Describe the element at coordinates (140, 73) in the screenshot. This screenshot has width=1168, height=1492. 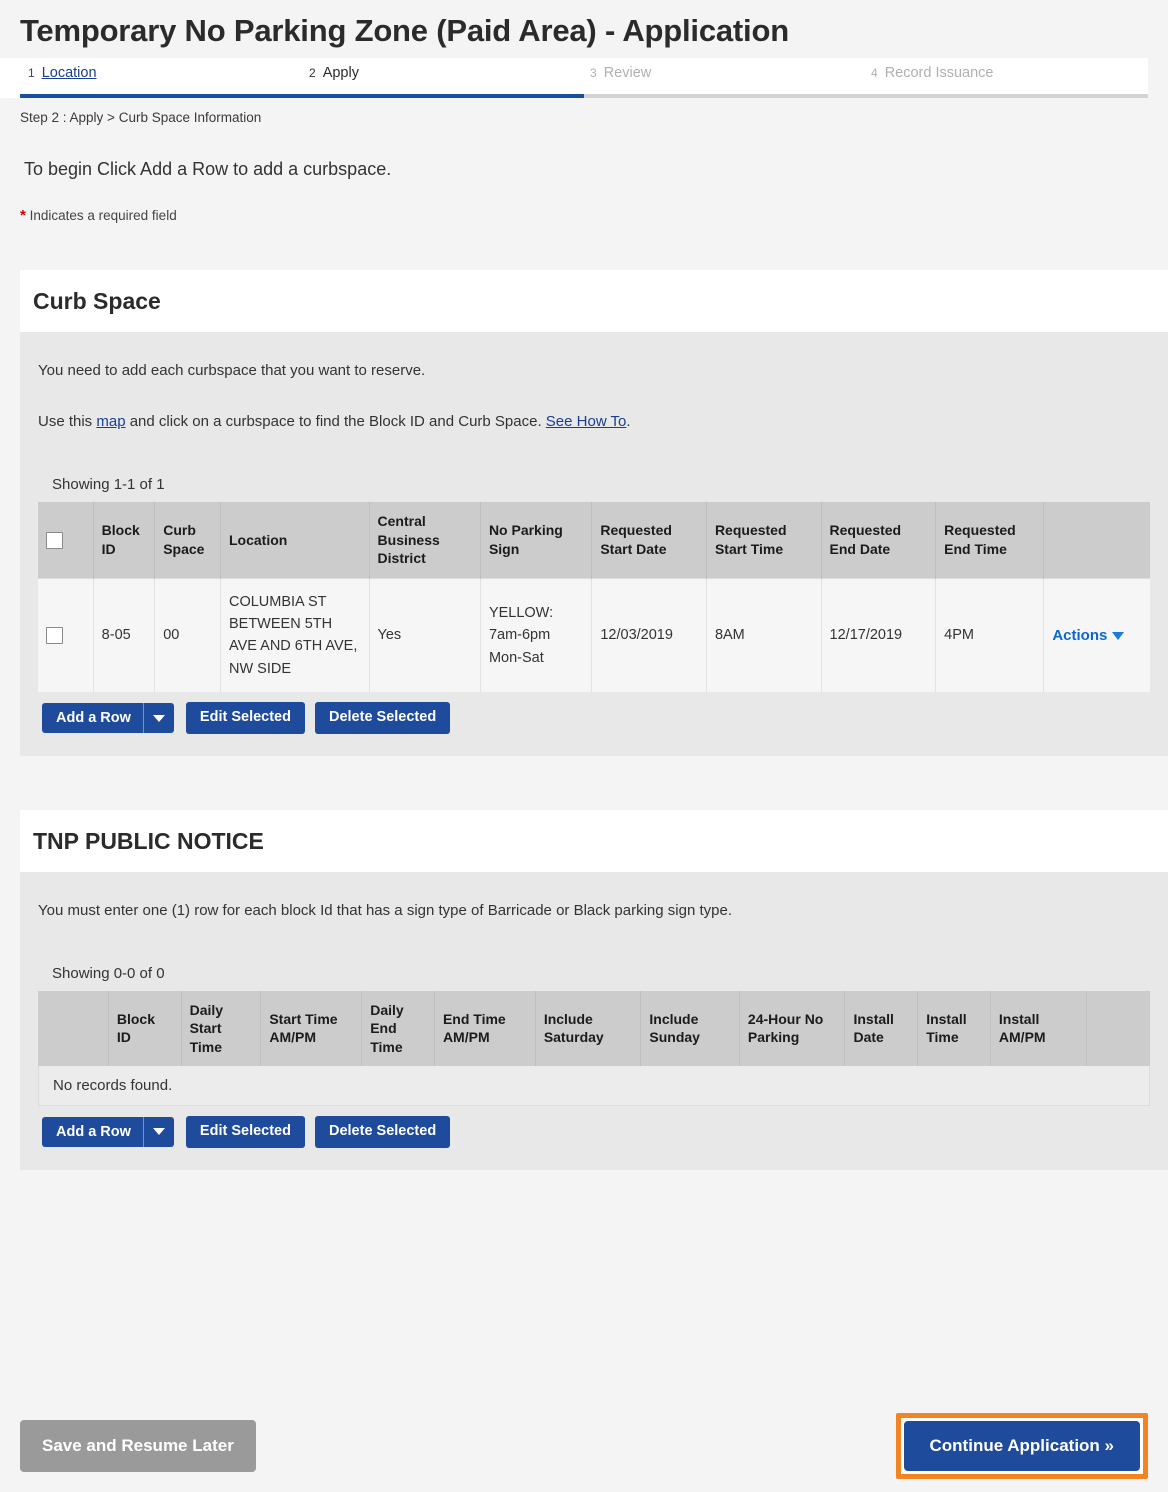
I see `wizard-step-location: 1 Location` at that location.